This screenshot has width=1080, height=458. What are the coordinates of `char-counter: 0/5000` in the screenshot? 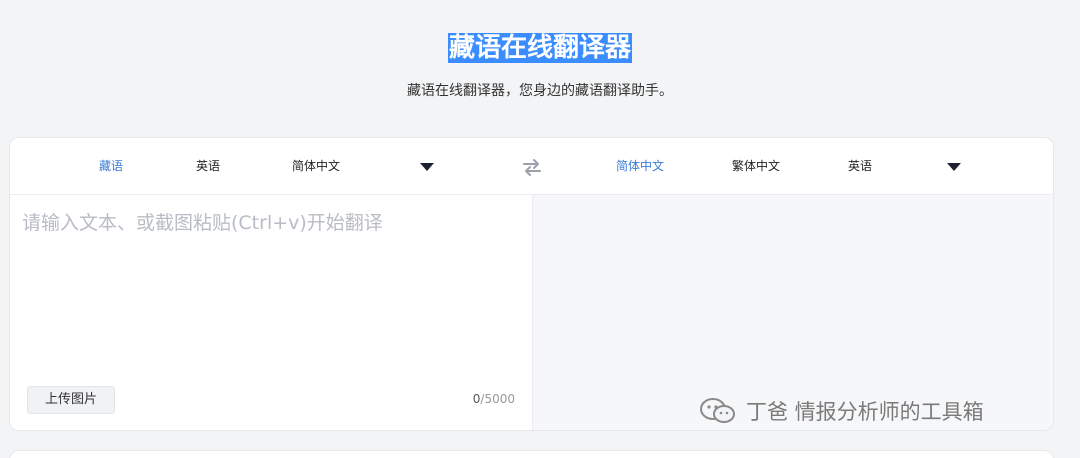 It's located at (494, 399).